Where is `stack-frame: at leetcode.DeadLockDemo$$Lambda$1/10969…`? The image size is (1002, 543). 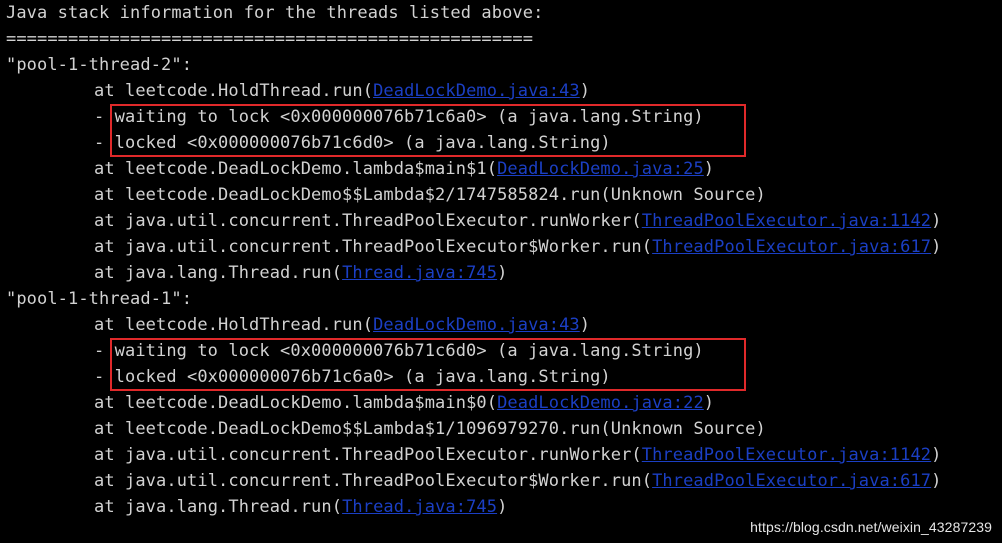
stack-frame: at leetcode.DeadLockDemo$$Lambda$1/10969… is located at coordinates (386, 429).